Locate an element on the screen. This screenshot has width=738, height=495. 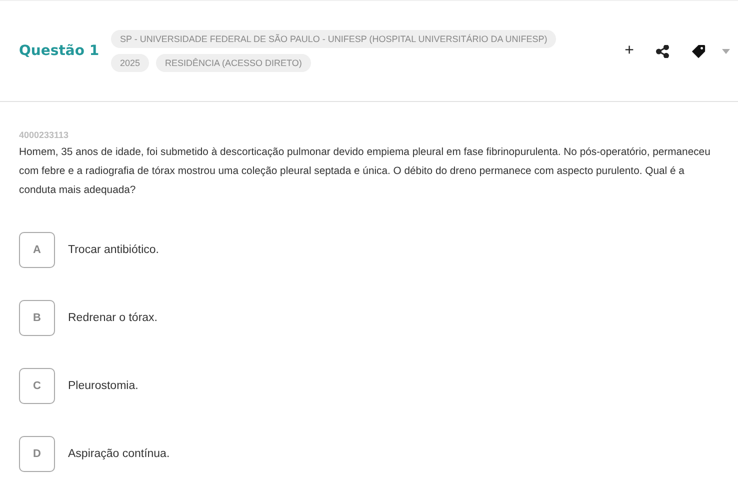
option-letter-button: A is located at coordinates (37, 250).